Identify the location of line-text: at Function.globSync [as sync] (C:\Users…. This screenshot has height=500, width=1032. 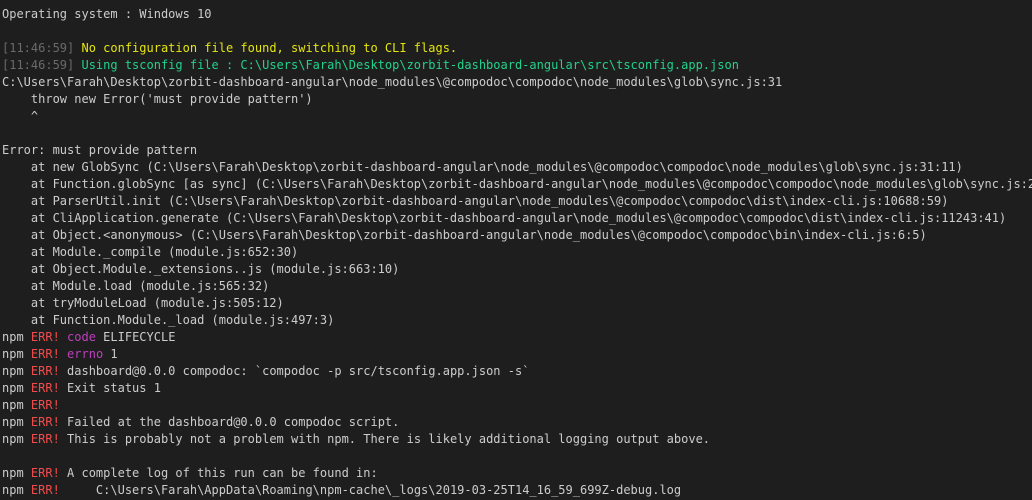
(517, 184).